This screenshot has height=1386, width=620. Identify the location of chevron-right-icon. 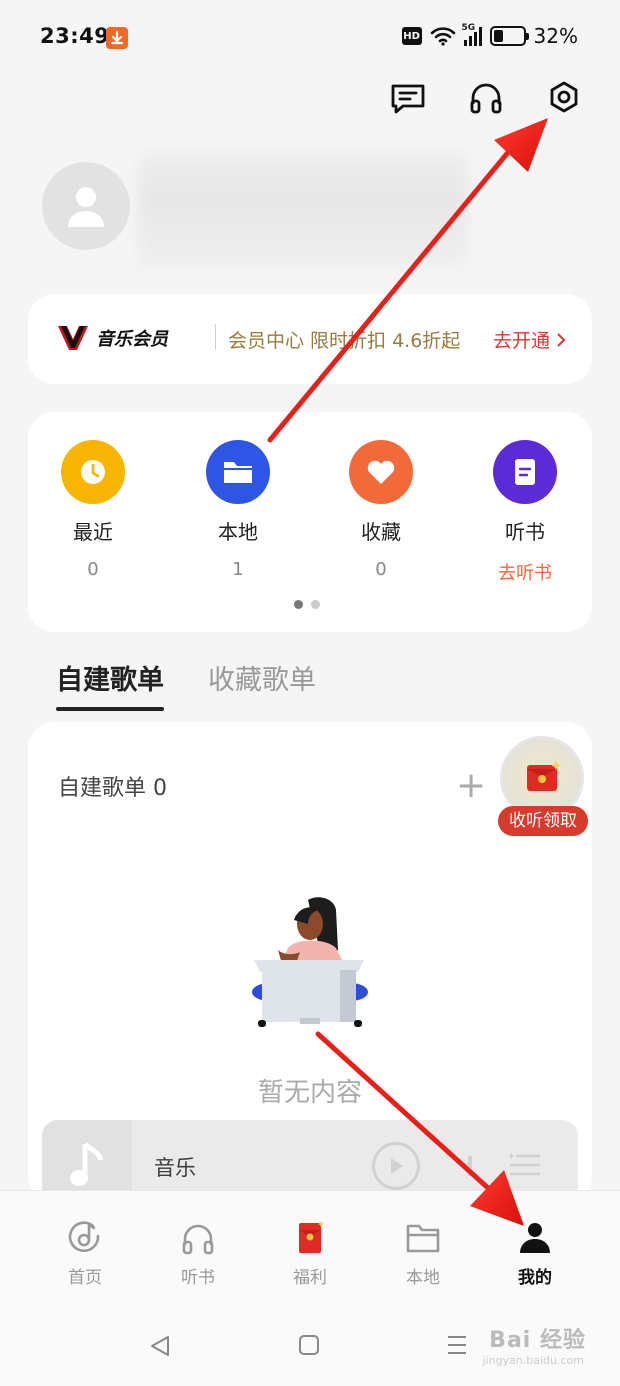
(561, 339).